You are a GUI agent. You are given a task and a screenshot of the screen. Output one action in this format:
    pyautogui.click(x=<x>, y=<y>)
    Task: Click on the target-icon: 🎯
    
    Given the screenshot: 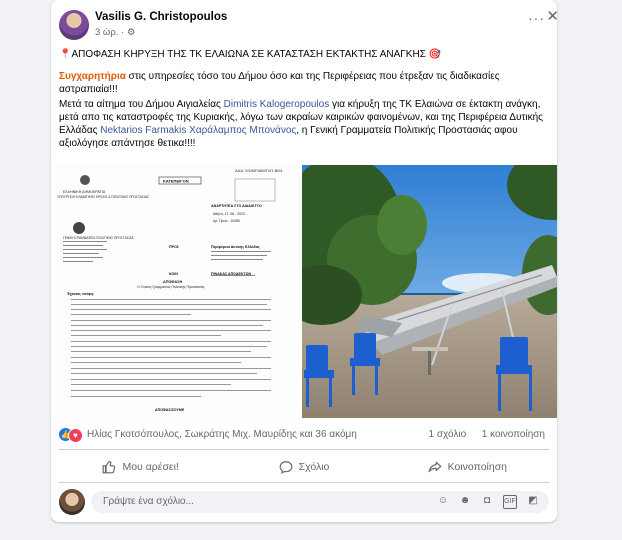 What is the action you would take?
    pyautogui.click(x=435, y=54)
    